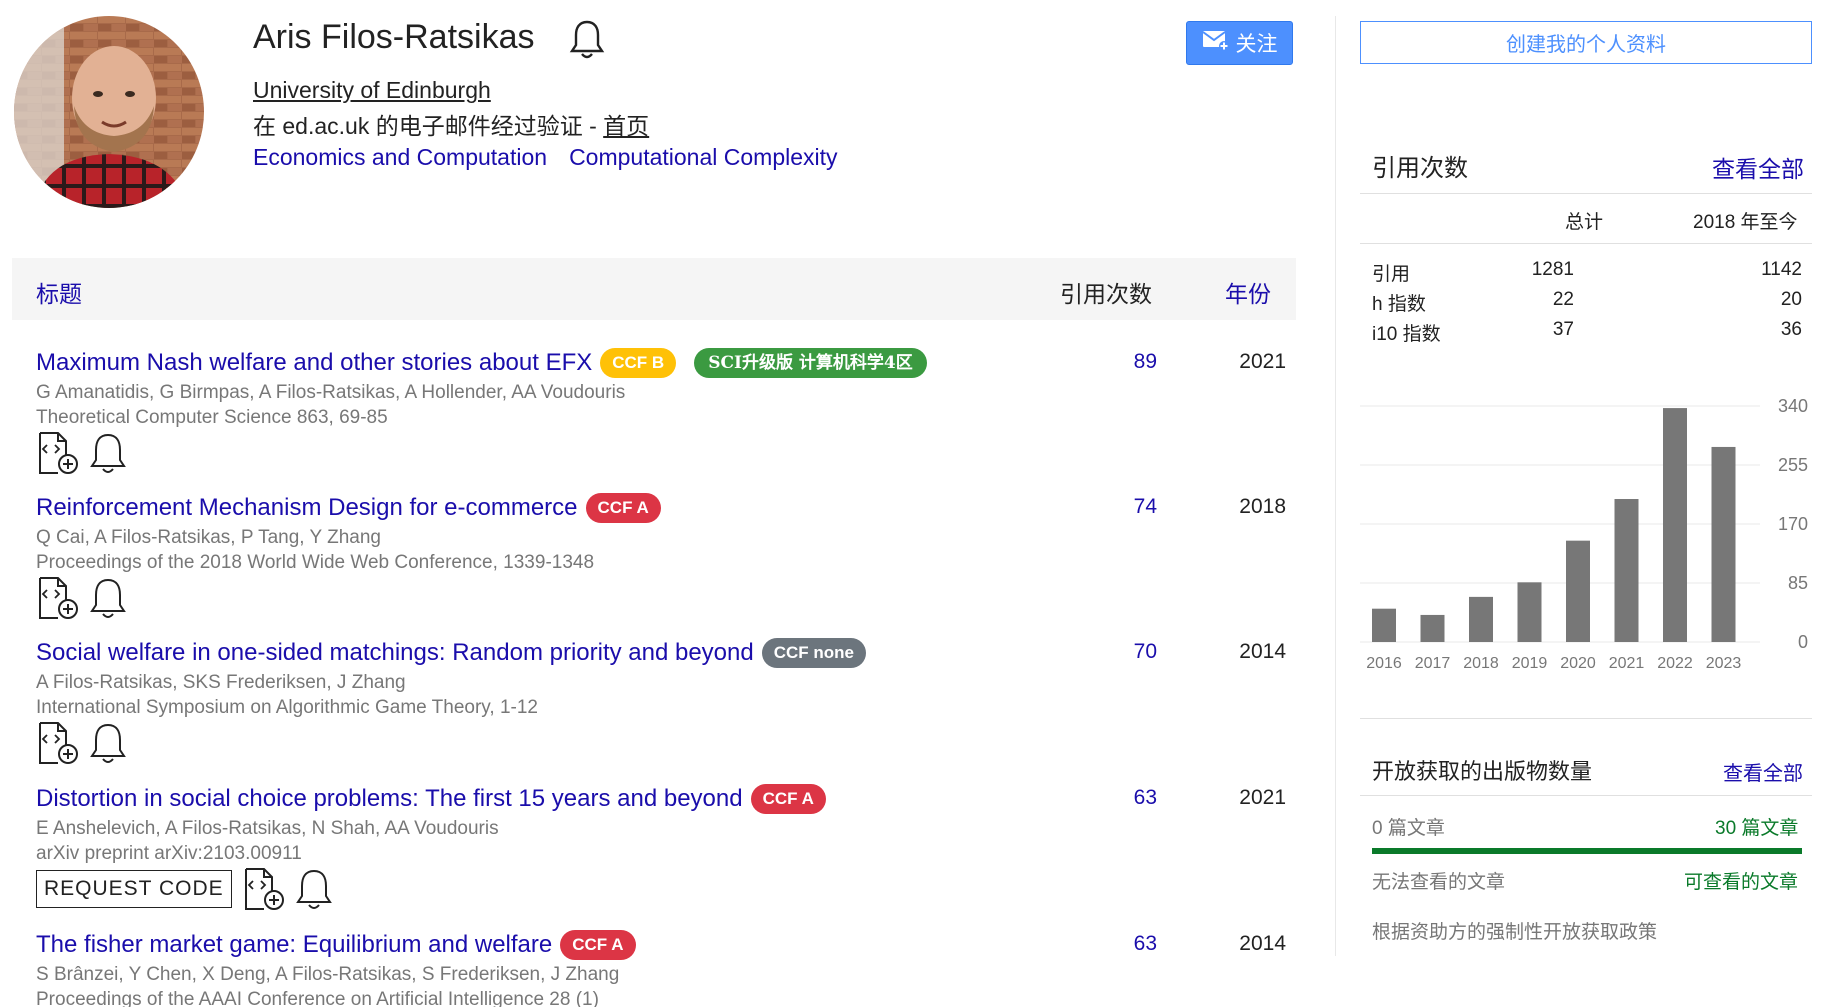  I want to click on chart-x-tick-label: 2019, so click(1530, 663).